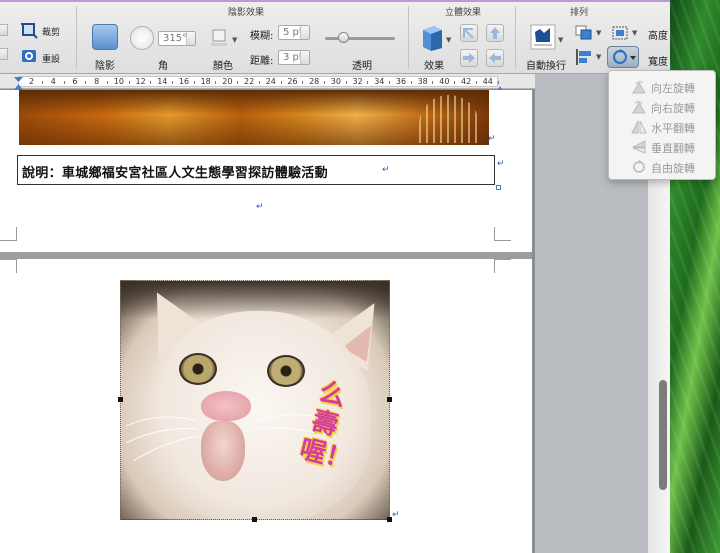  What do you see at coordinates (75, 81) in the screenshot?
I see `ruler-tick-label: 6` at bounding box center [75, 81].